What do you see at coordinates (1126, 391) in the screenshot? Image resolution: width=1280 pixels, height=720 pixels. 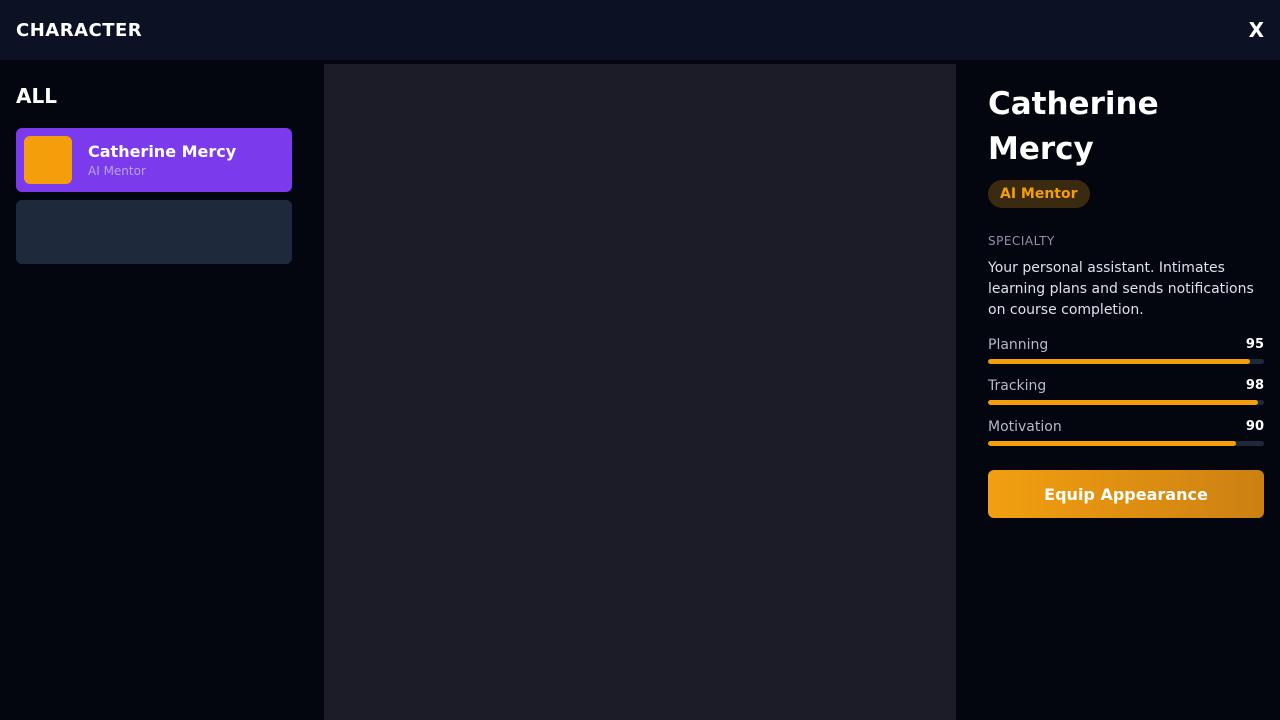 I see `stat-tracking: Tracking 98` at bounding box center [1126, 391].